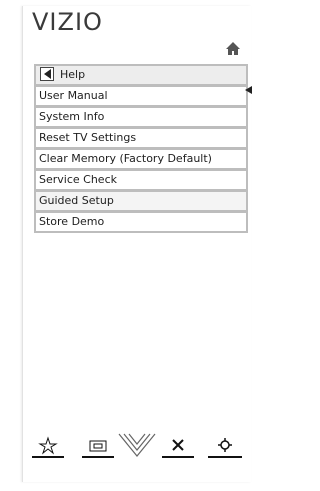 Image resolution: width=320 pixels, height=491 pixels. Describe the element at coordinates (178, 445) in the screenshot. I see `close-icon` at that location.